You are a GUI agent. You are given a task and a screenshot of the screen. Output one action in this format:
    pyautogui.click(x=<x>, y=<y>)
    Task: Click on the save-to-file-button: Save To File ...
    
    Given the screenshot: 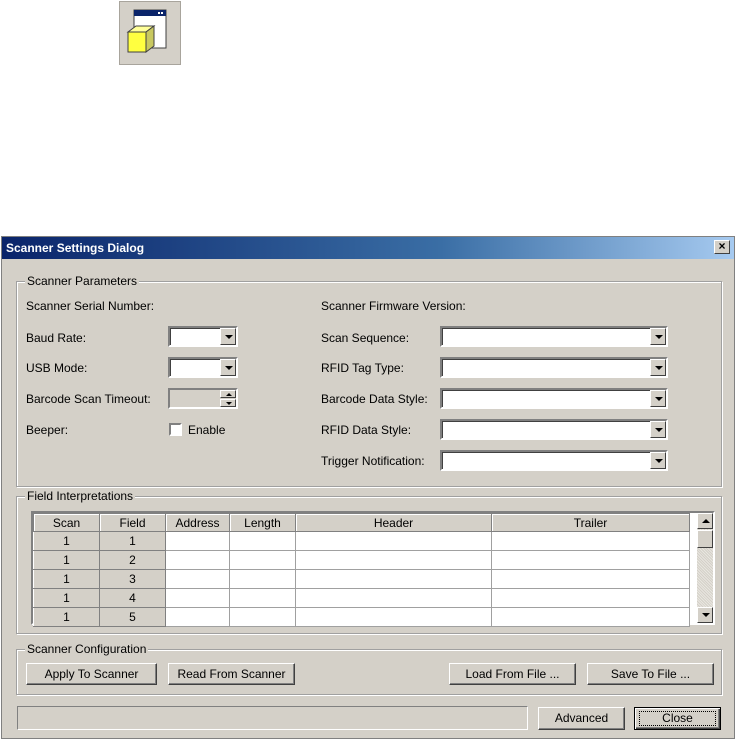 What is the action you would take?
    pyautogui.click(x=650, y=674)
    